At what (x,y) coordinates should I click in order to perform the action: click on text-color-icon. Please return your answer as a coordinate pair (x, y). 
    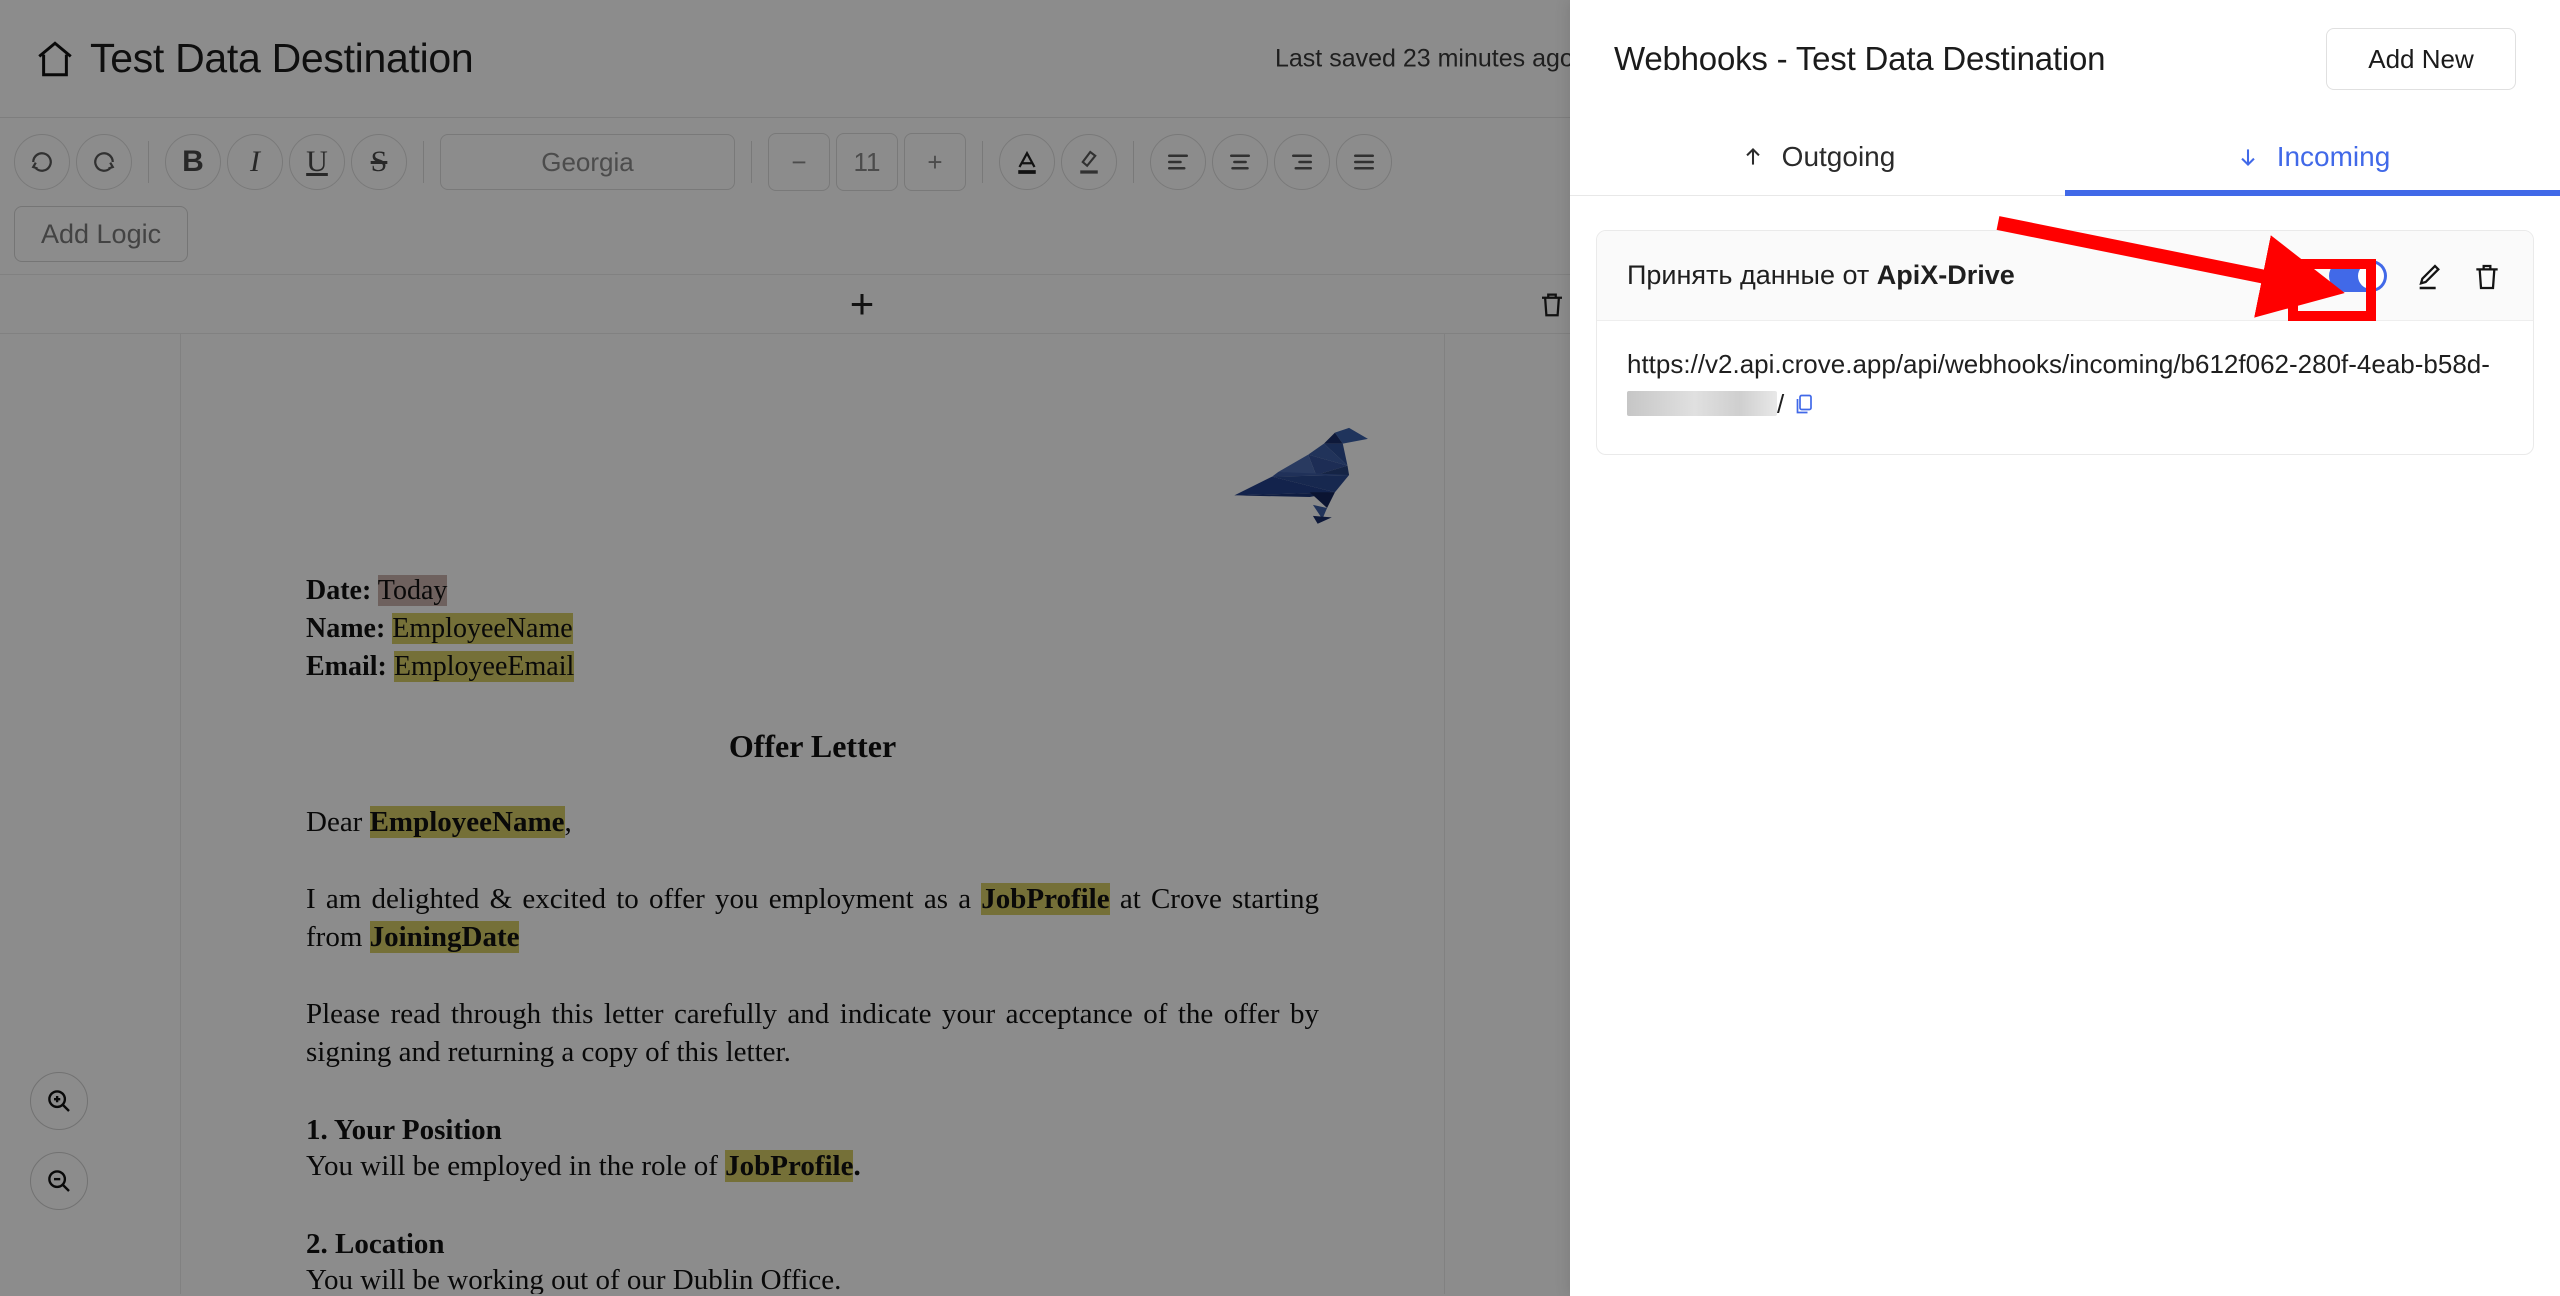
    Looking at the image, I should click on (1027, 162).